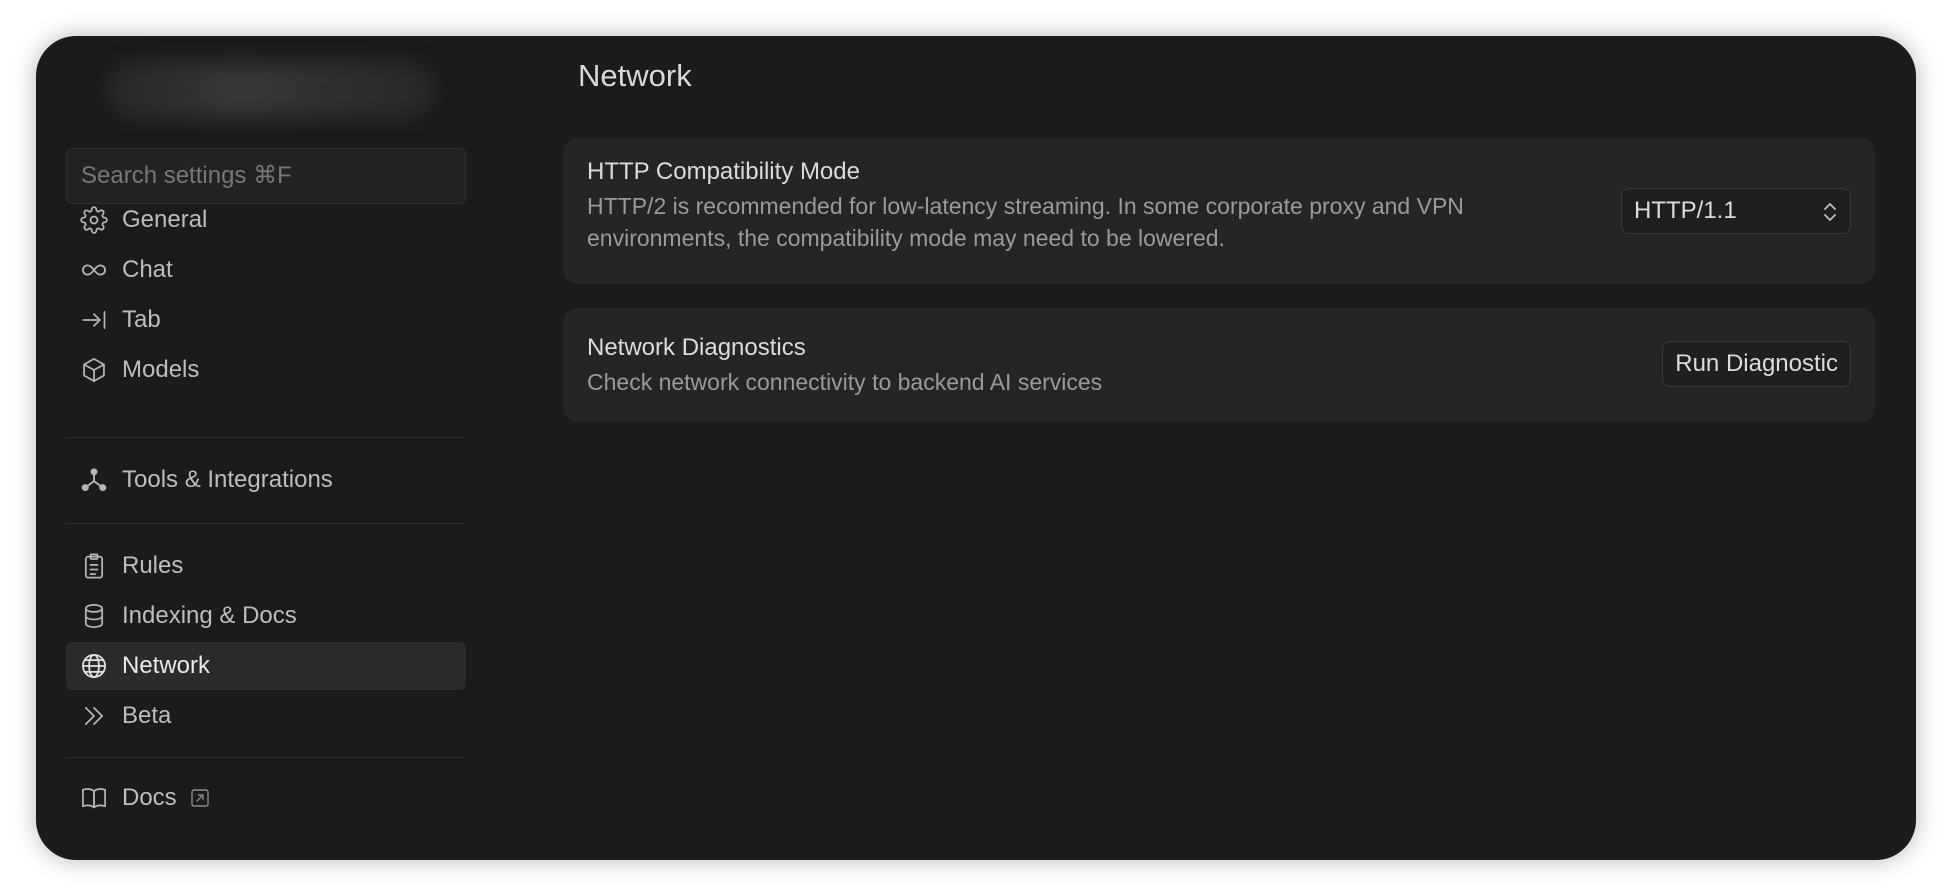 The height and width of the screenshot is (896, 1952). Describe the element at coordinates (1830, 212) in the screenshot. I see `chevron-up-down-icon` at that location.